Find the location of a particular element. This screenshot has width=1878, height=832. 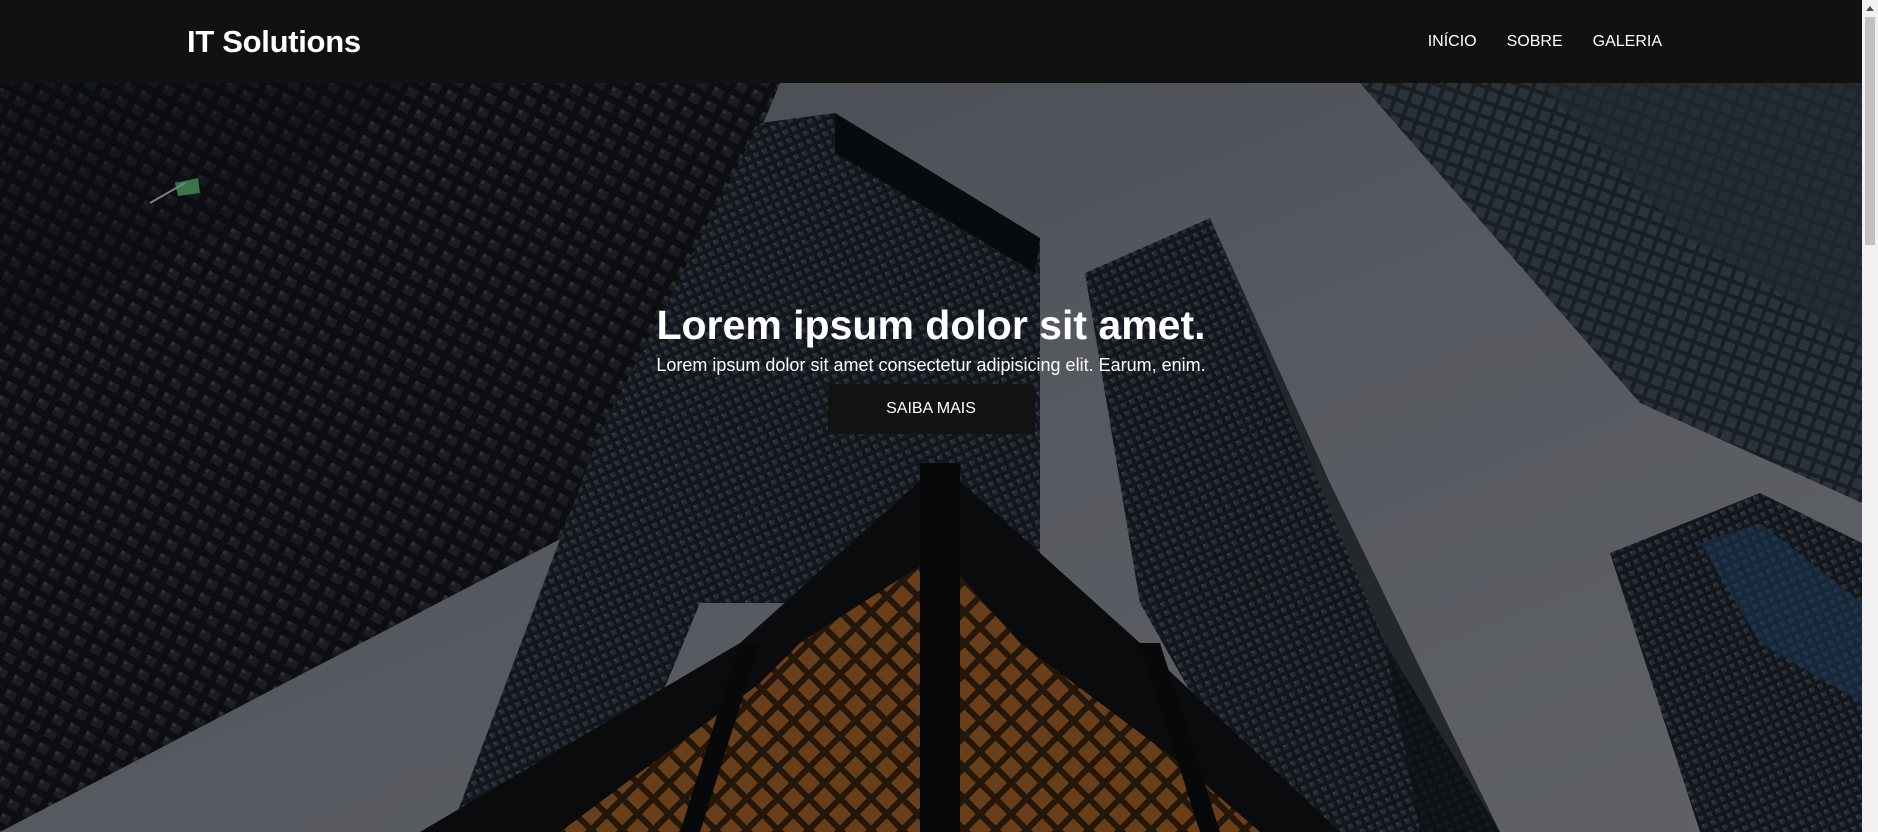

navbar: IT Solutions INÍCIO SOBRE GALERIA is located at coordinates (931, 41).